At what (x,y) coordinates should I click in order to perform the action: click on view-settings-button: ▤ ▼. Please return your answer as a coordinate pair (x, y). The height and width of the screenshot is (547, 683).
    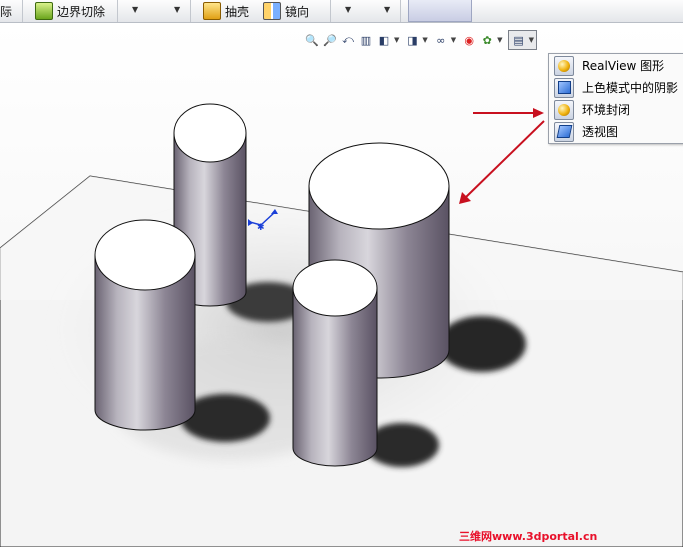
    Looking at the image, I should click on (522, 40).